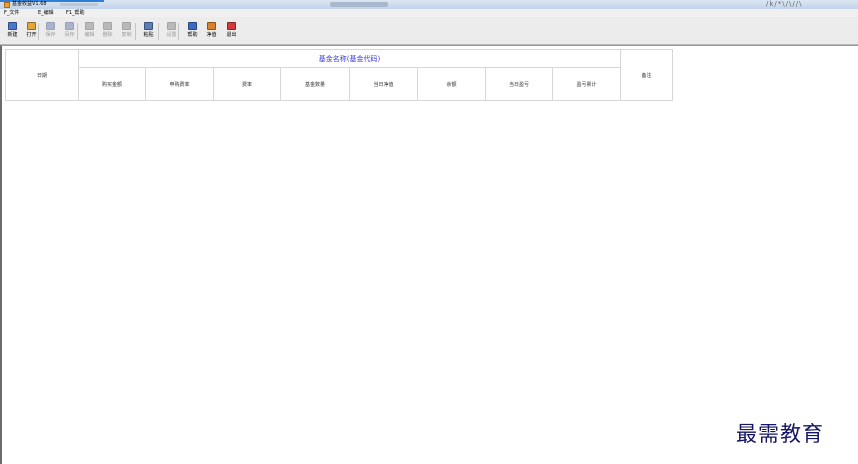 The image size is (858, 464). I want to click on column-header: 购买金额, so click(112, 84).